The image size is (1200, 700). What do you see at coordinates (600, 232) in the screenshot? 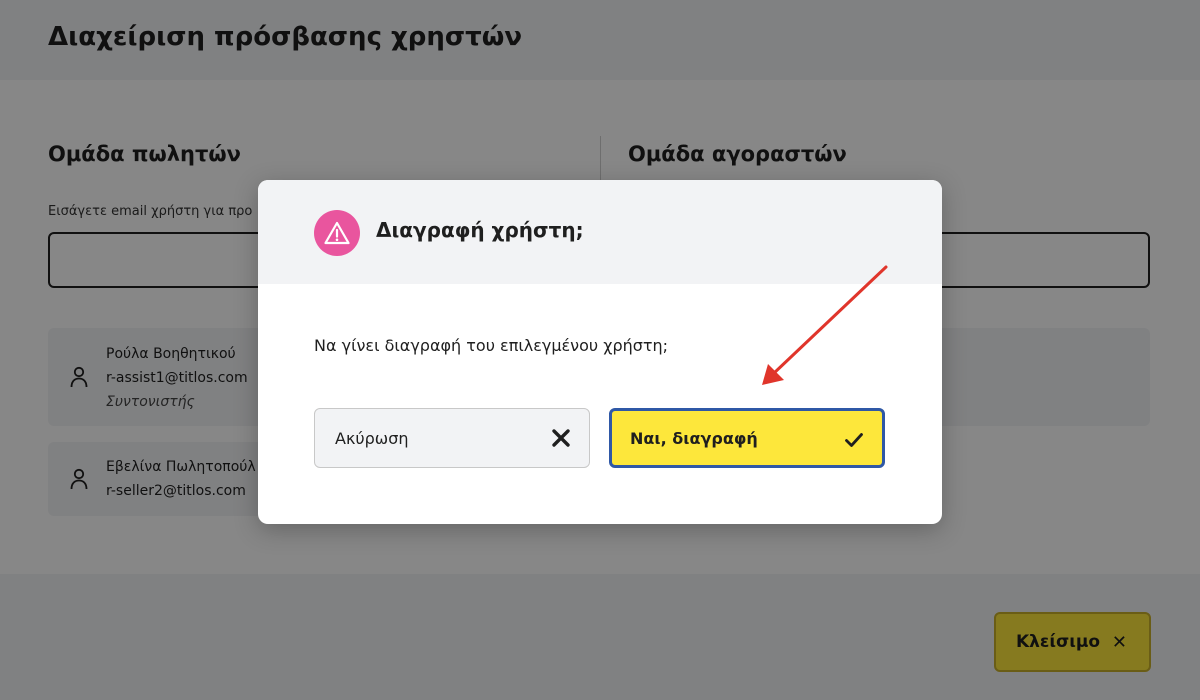
I see `dialog-header: Διαγραφή χρήστη;` at bounding box center [600, 232].